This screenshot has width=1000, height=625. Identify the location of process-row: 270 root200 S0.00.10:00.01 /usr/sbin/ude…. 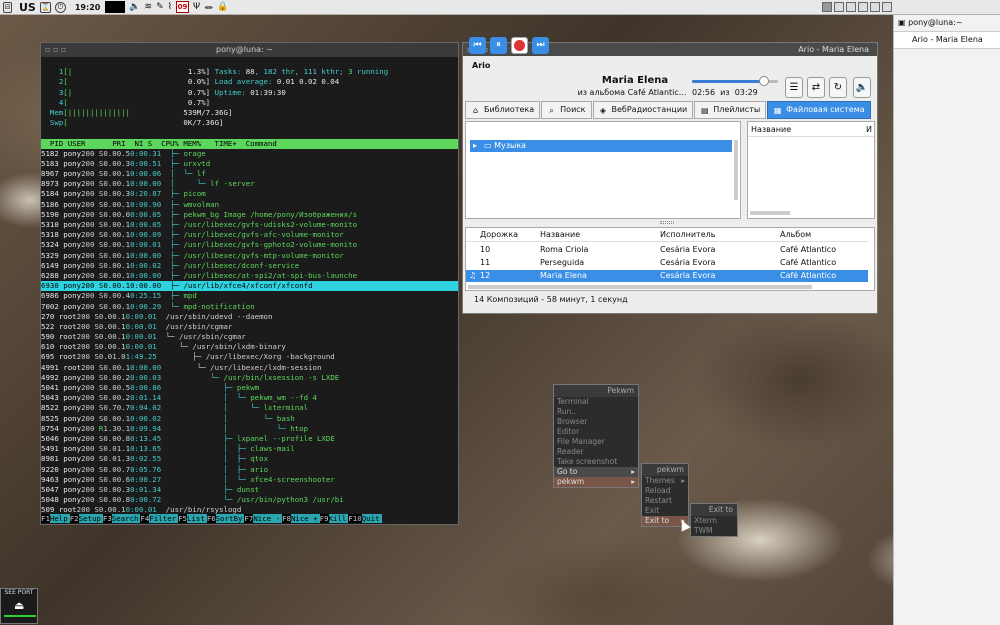
(249, 317).